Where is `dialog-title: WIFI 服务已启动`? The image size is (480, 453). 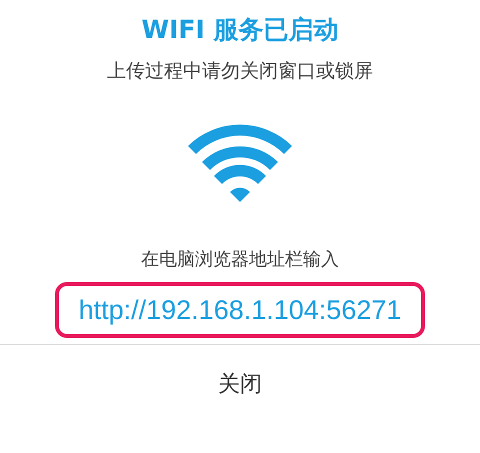 dialog-title: WIFI 服务已启动 is located at coordinates (240, 30).